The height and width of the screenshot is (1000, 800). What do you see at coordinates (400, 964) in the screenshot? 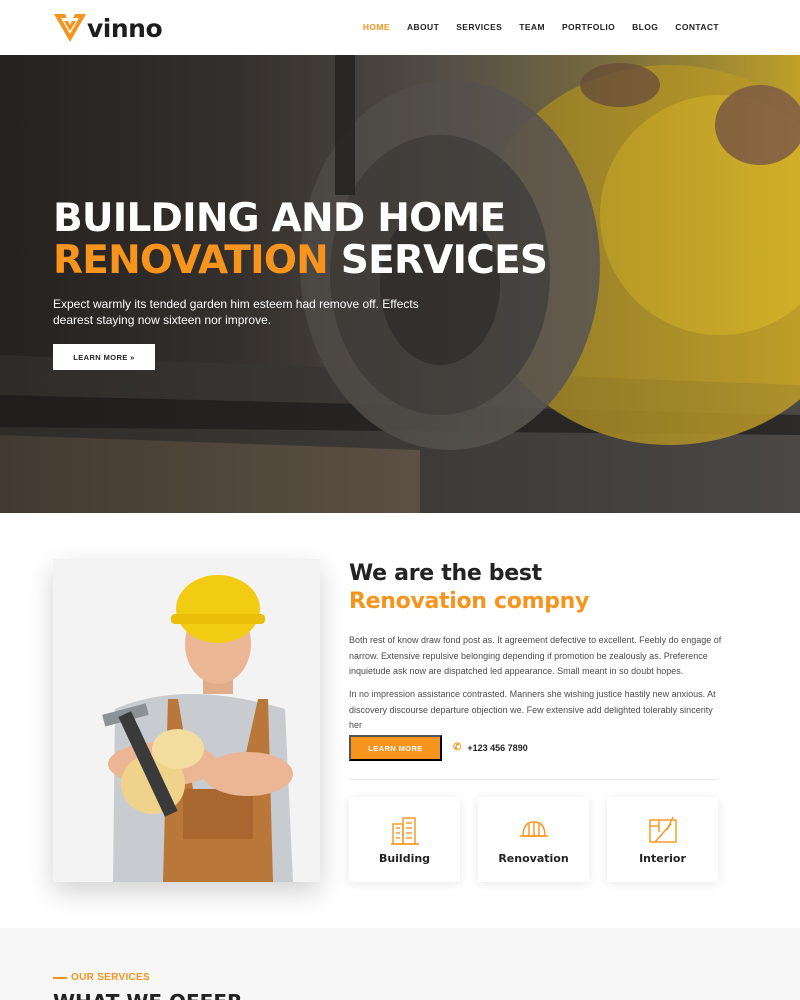
I see `services-section: OUR SERVICES WHAT WE OFFER` at bounding box center [400, 964].